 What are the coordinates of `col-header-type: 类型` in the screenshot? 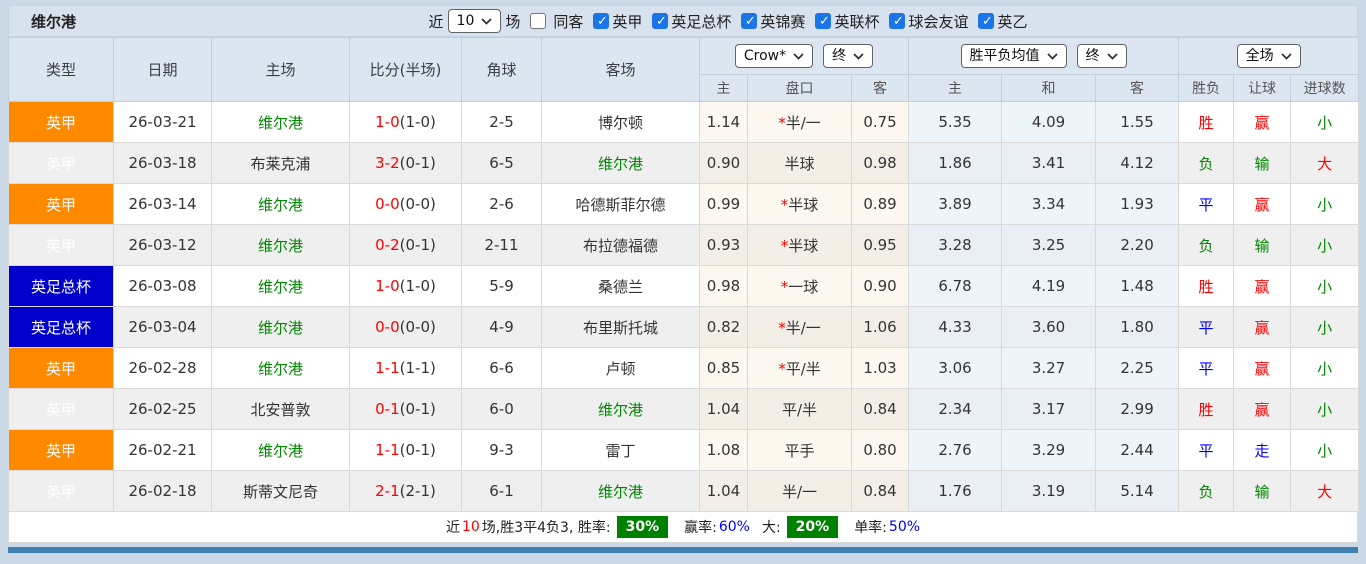 It's located at (61, 69).